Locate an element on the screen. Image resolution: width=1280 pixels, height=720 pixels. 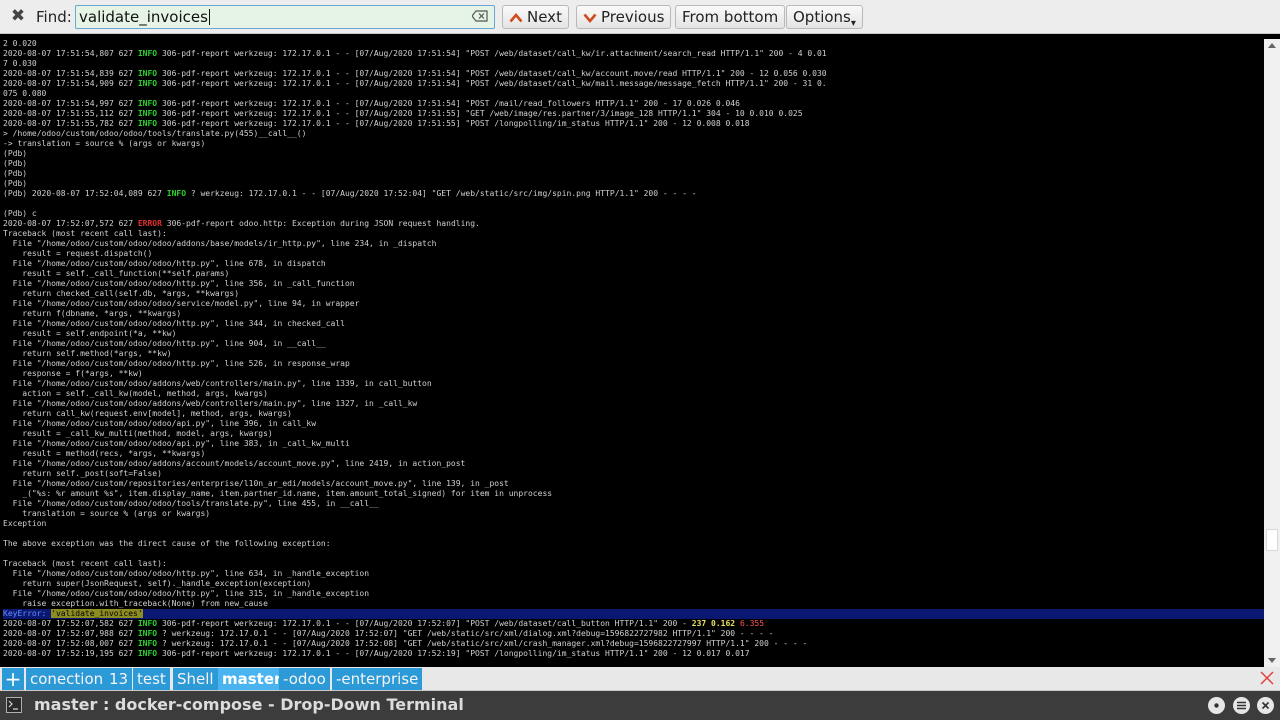
scroll-down-icon is located at coordinates (1272, 660).